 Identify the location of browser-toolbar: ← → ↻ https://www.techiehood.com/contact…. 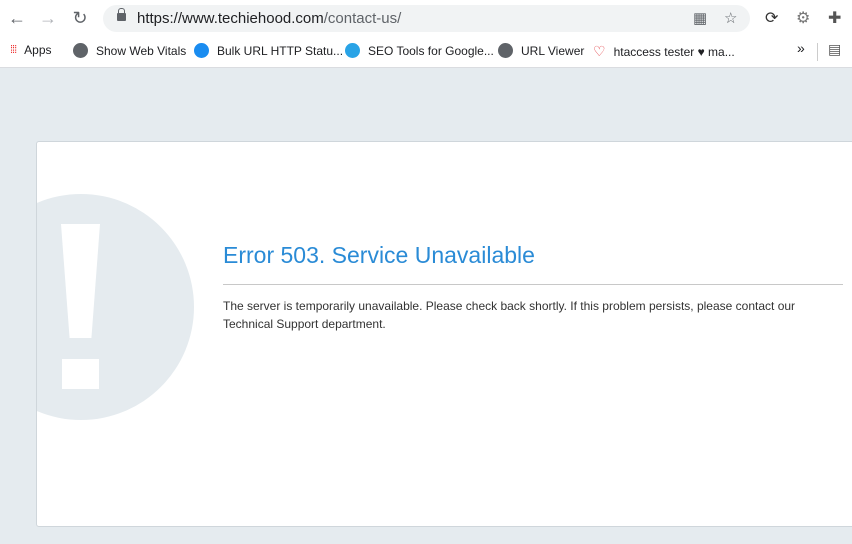
(426, 18).